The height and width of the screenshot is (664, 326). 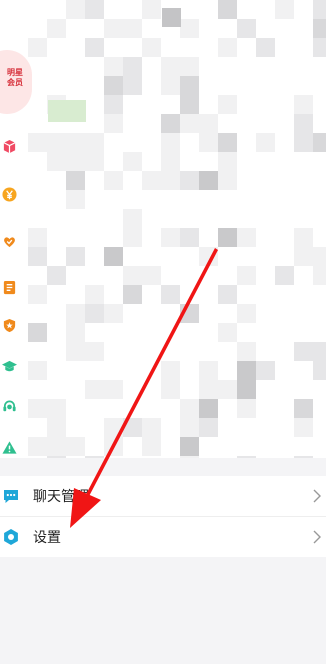 I want to click on vip-badge-text: 明星会员, so click(x=15, y=77).